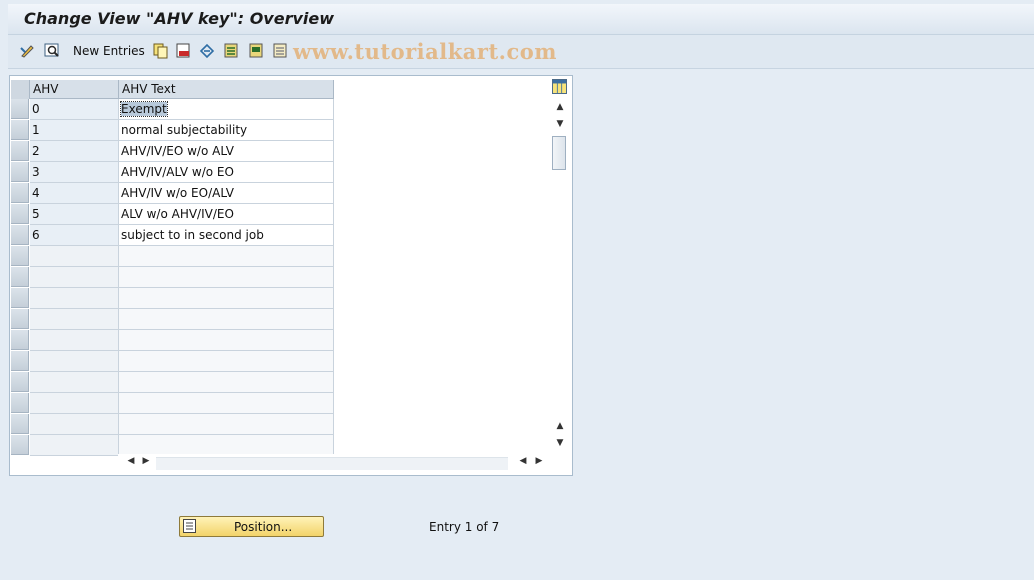  I want to click on deselect-all-icon, so click(280, 50).